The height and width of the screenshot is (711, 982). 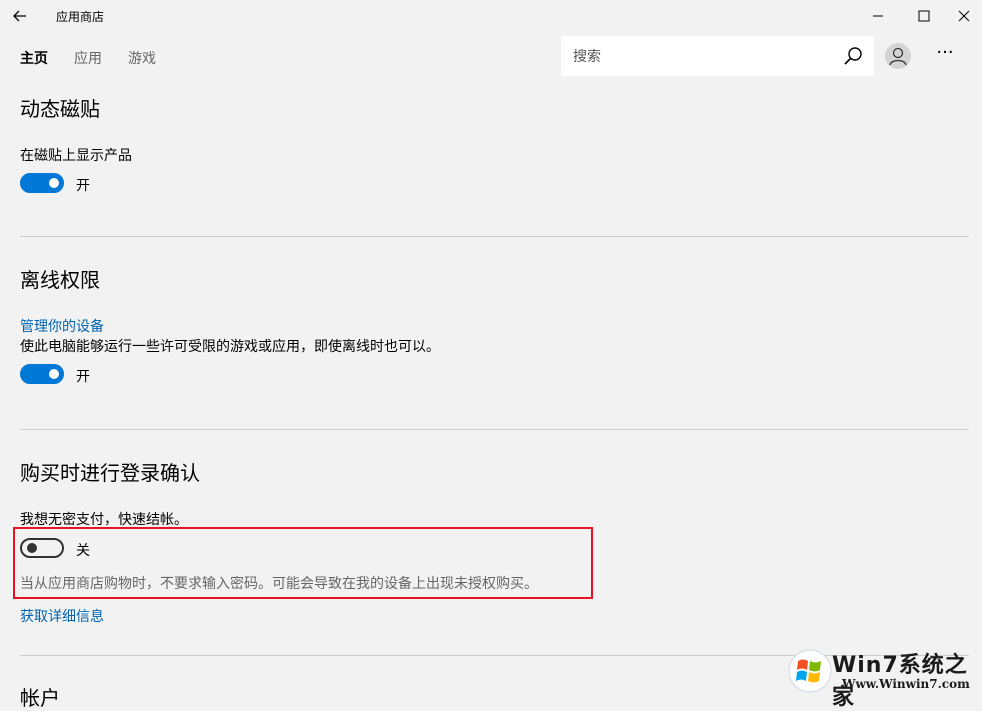 I want to click on avatar, so click(x=898, y=56).